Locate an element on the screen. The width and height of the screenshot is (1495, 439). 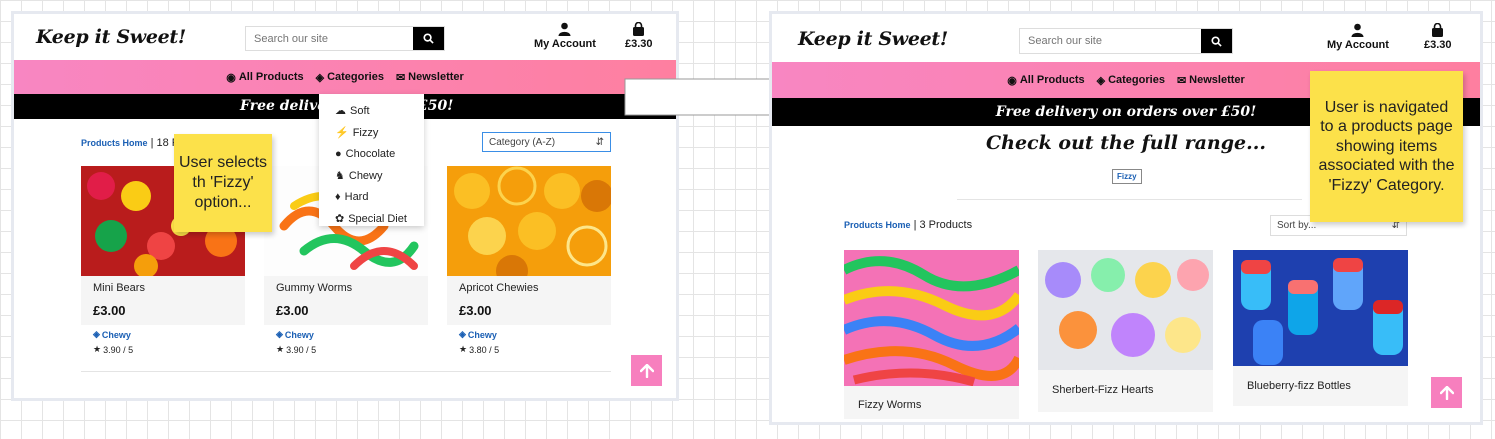
dropdown-item-chewy: ♞ Chewy is located at coordinates (371, 176).